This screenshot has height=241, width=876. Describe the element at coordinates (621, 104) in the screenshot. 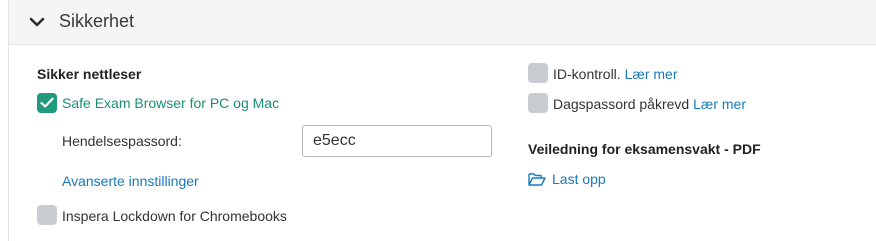

I see `day-password-label: Dagspassord påkrevd` at that location.